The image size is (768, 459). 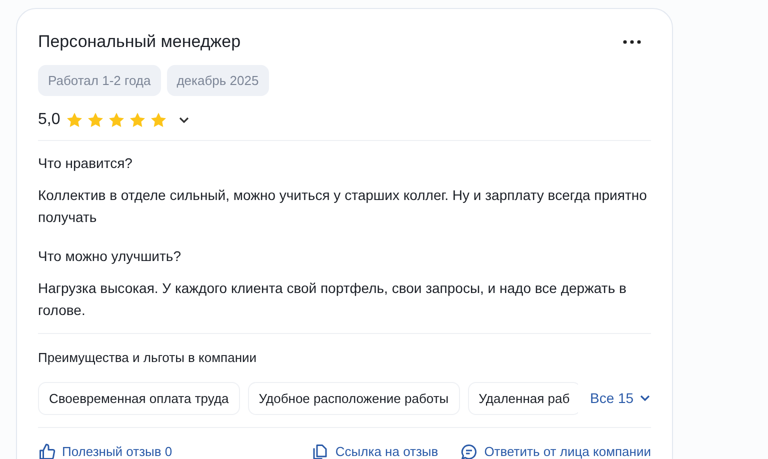 What do you see at coordinates (47, 450) in the screenshot?
I see `thumbs-up-icon` at bounding box center [47, 450].